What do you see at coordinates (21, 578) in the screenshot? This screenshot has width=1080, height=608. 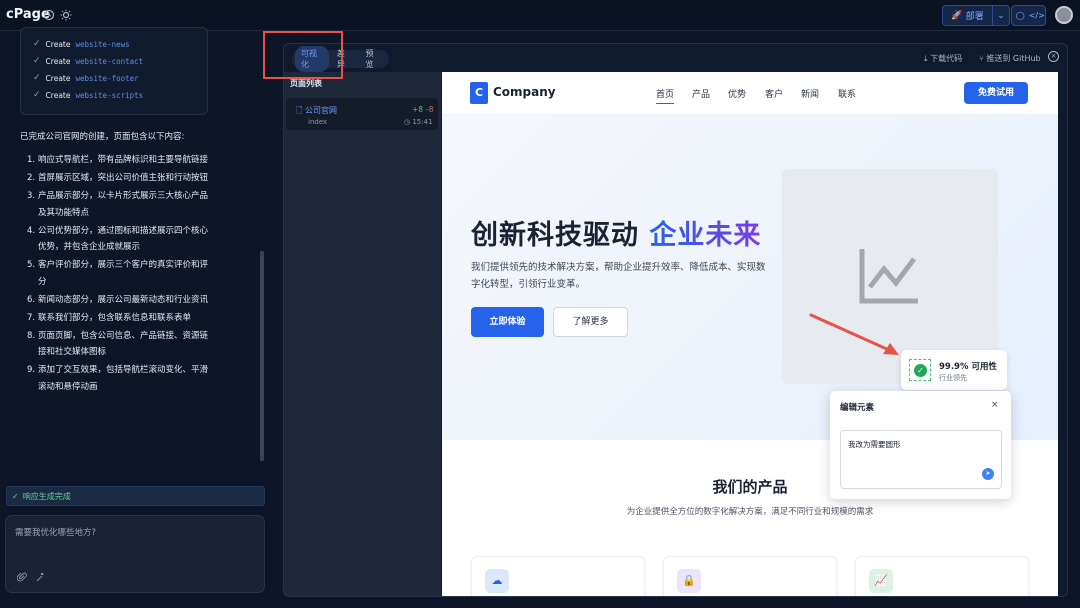 I see `attachment-icon` at bounding box center [21, 578].